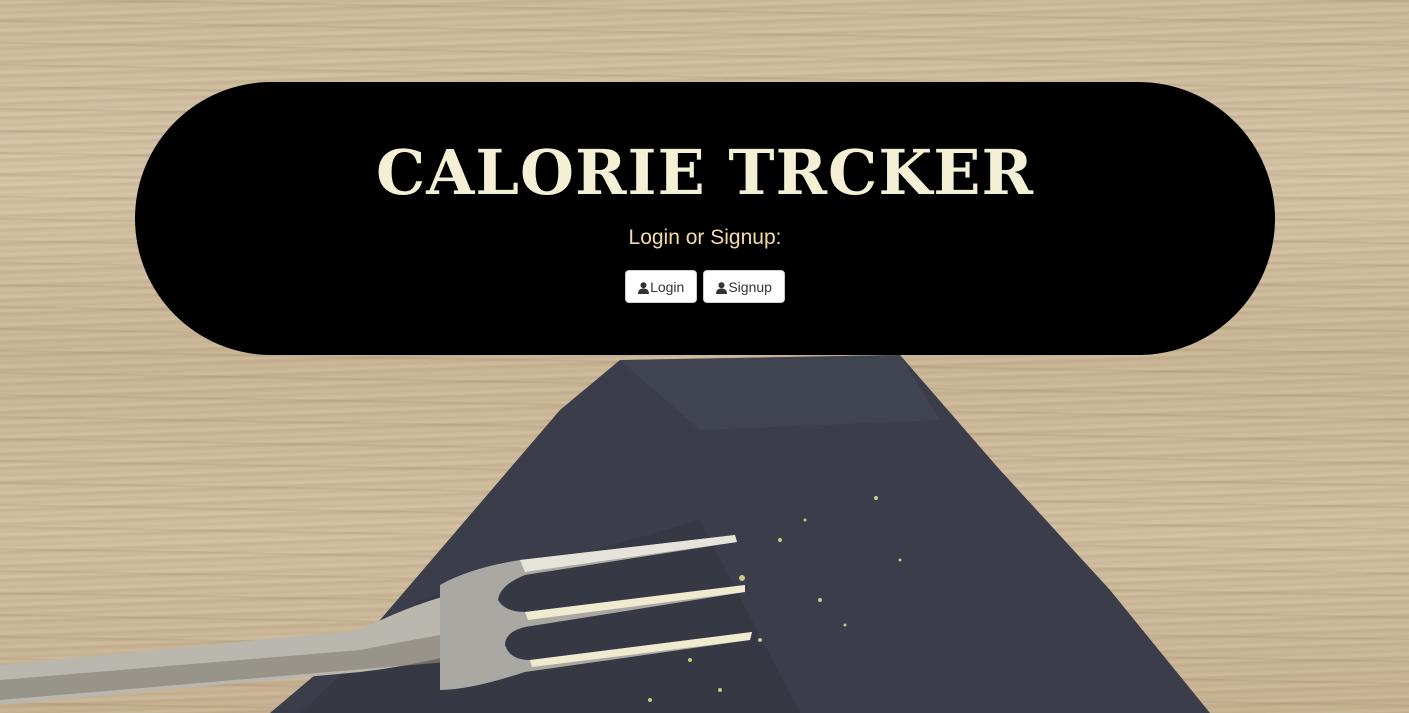 This screenshot has width=1409, height=713. I want to click on auth-buttons: Login Signup, so click(705, 286).